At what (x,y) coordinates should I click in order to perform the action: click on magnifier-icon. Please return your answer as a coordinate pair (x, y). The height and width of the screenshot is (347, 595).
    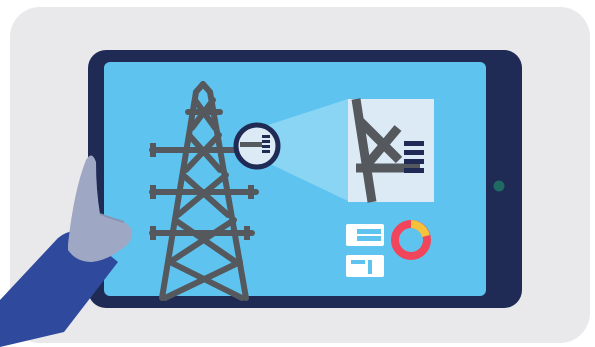
    Looking at the image, I should click on (257, 146).